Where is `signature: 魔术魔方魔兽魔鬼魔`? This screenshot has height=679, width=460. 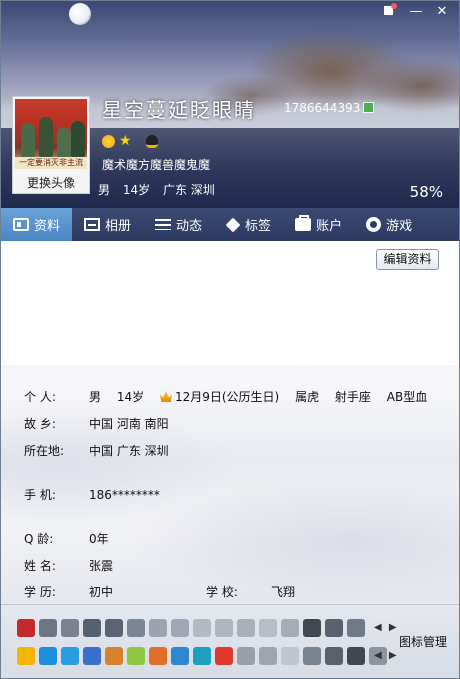
signature: 魔术魔方魔兽魔鬼魔 is located at coordinates (156, 165).